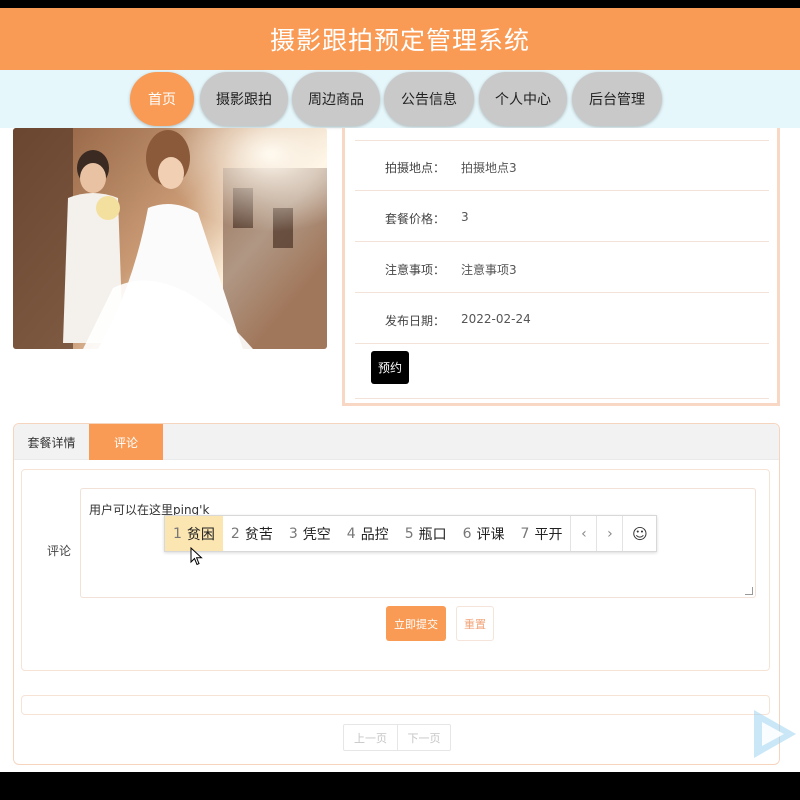  Describe the element at coordinates (429, 99) in the screenshot. I see `nav-announcements: 公告信息` at that location.